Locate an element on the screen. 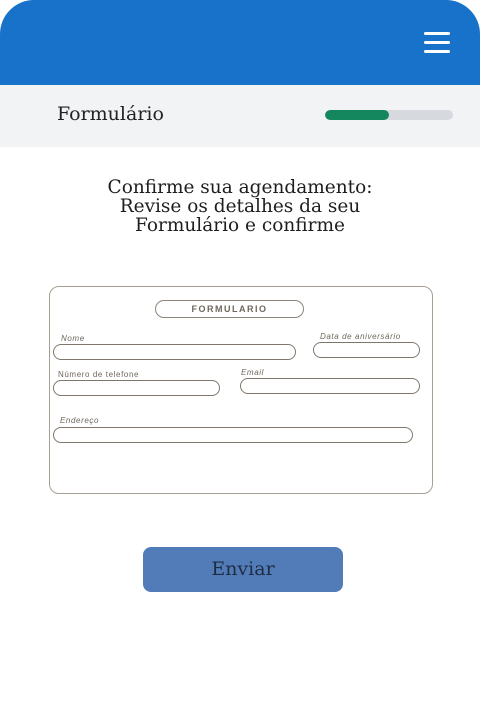  nome-field is located at coordinates (174, 352).